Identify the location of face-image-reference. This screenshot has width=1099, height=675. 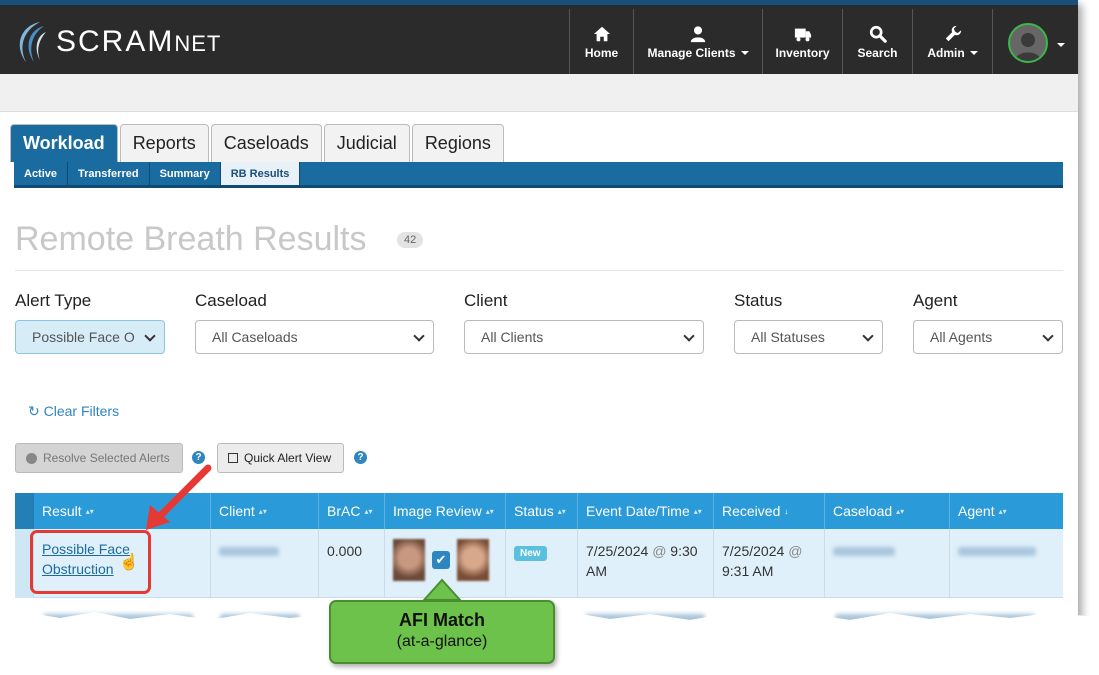
(472, 560).